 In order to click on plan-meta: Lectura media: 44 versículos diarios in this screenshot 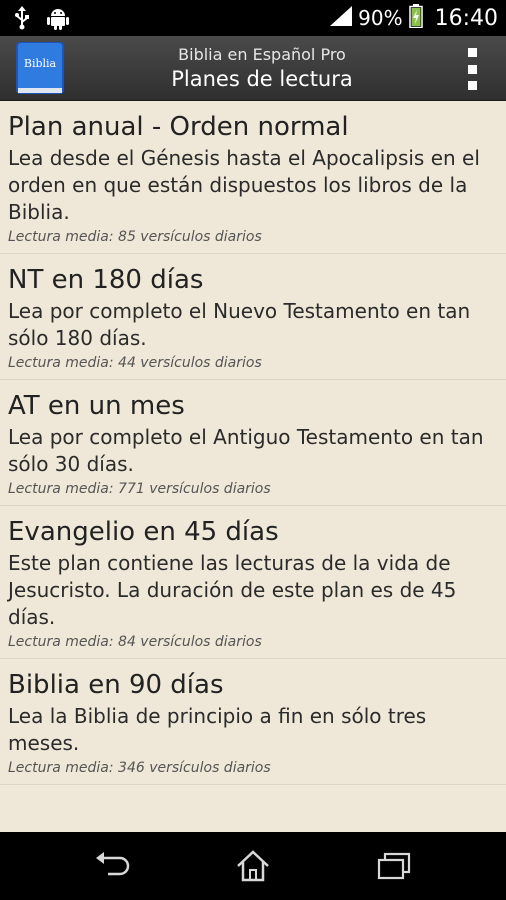, I will do `click(135, 363)`.